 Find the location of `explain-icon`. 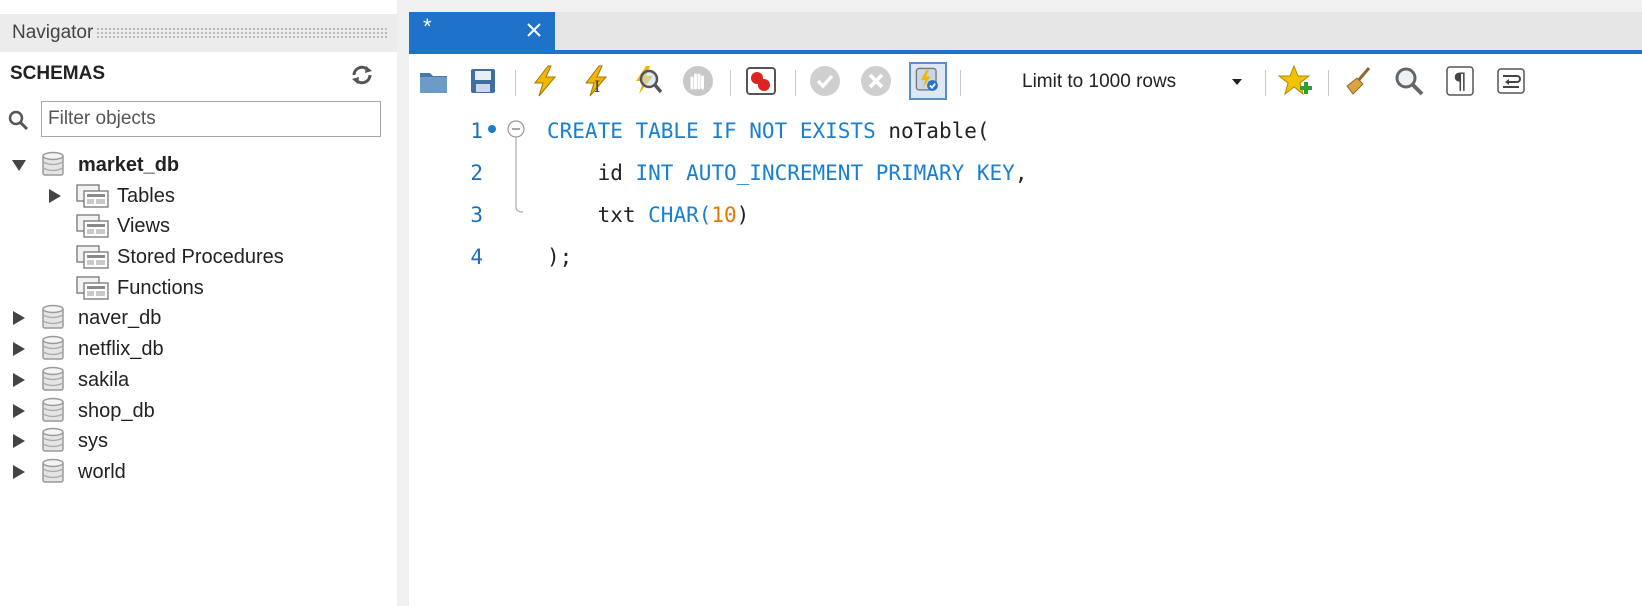

explain-icon is located at coordinates (649, 80).